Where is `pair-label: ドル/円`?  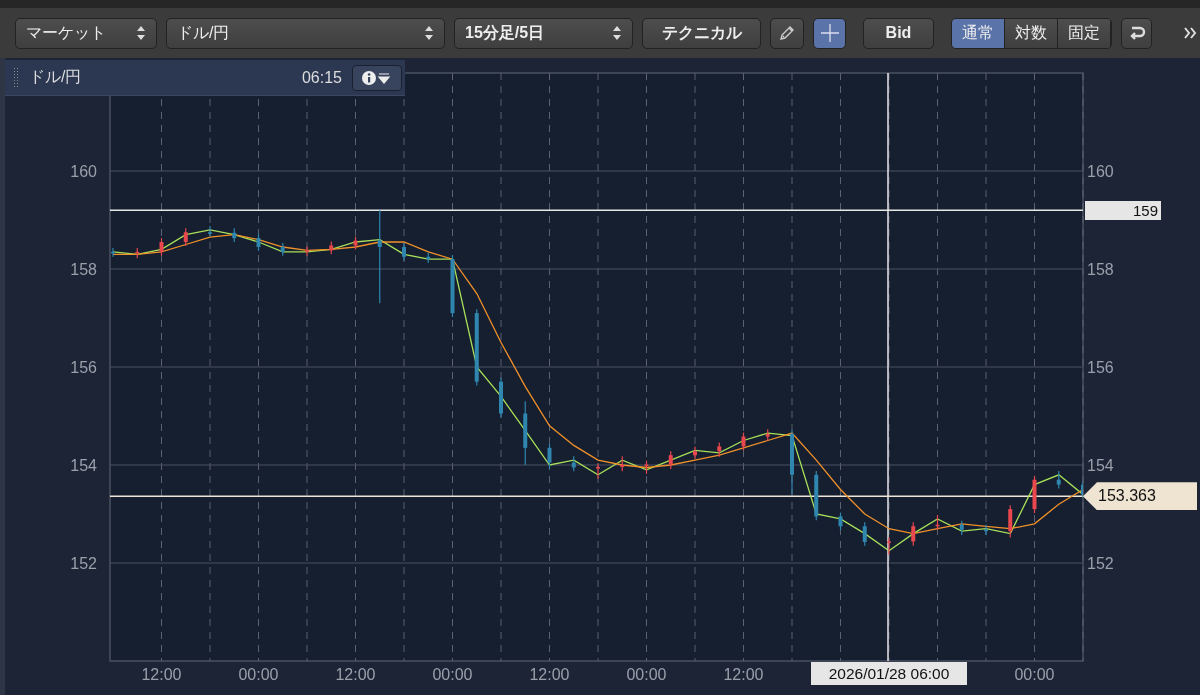
pair-label: ドル/円 is located at coordinates (56, 77).